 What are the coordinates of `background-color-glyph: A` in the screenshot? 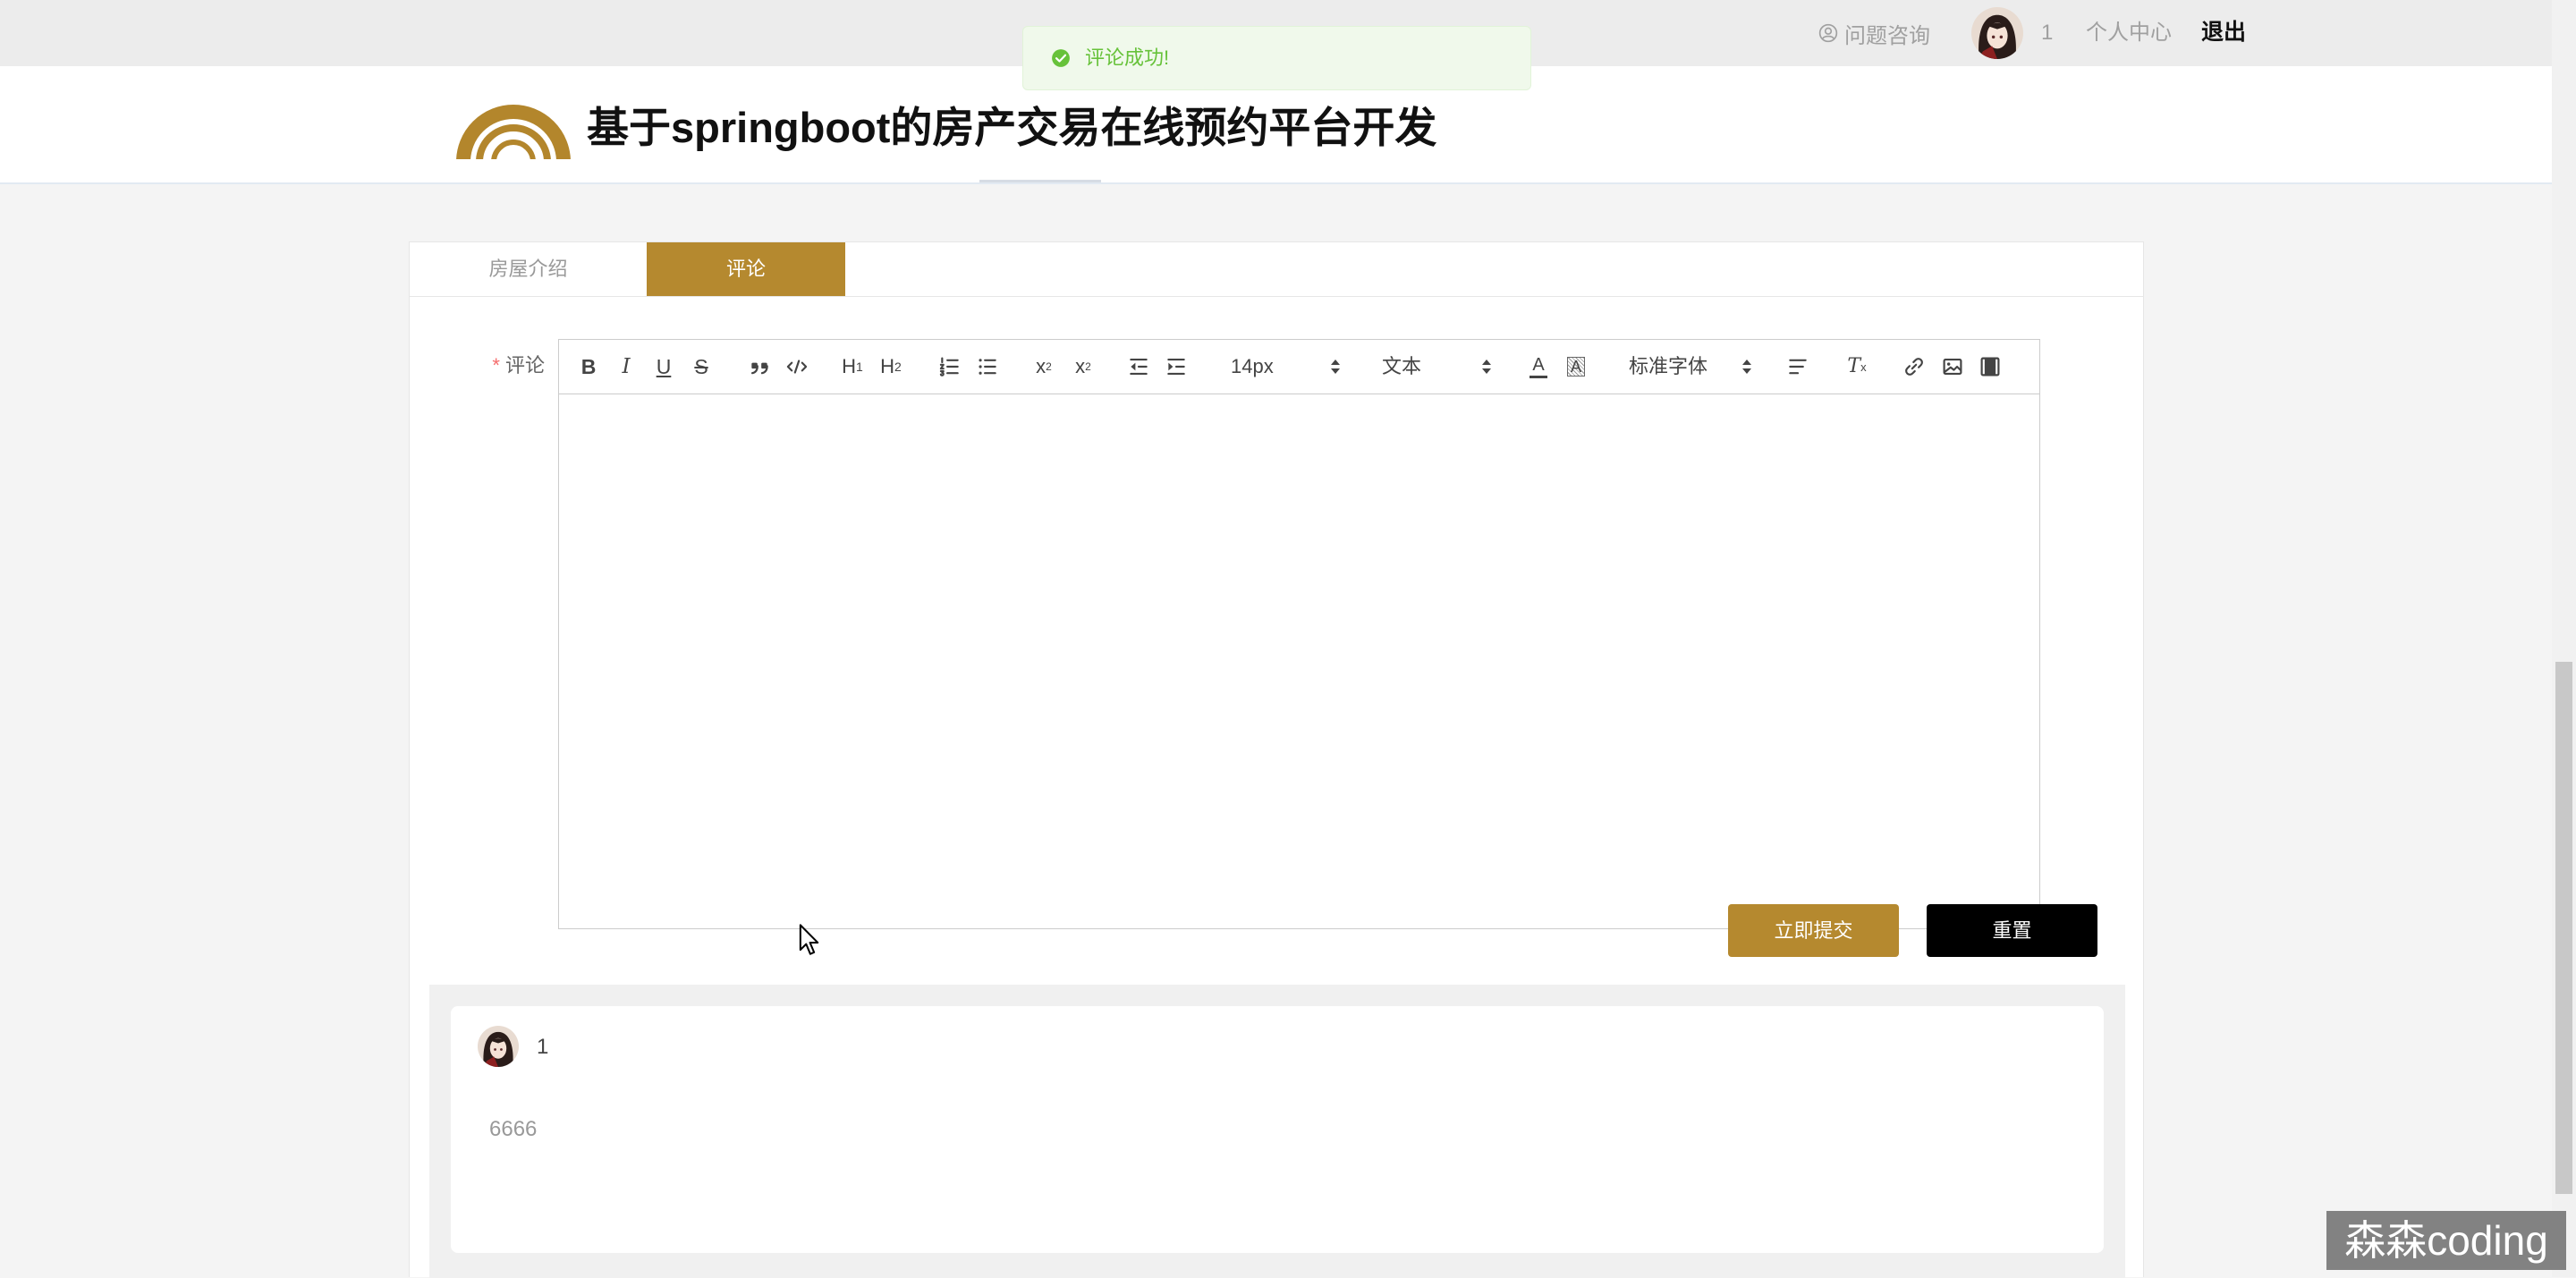 It's located at (1575, 367).